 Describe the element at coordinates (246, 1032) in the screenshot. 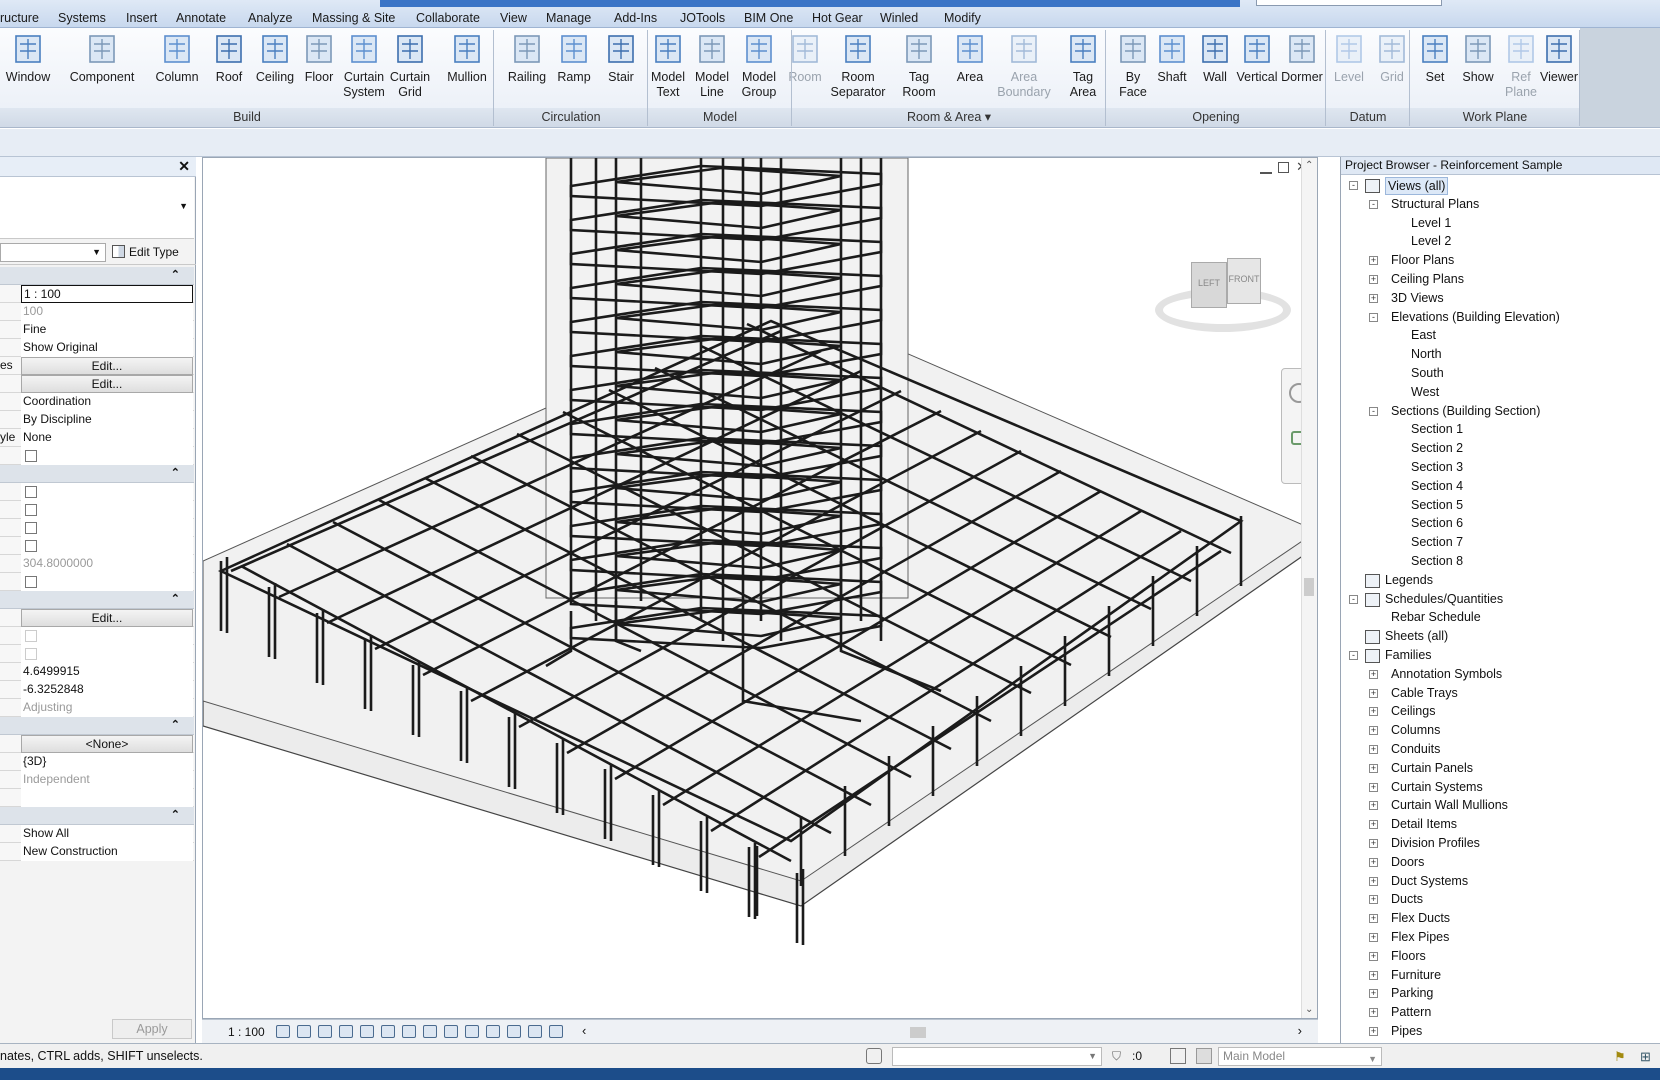

I see `view-scale: 1 : 100` at that location.